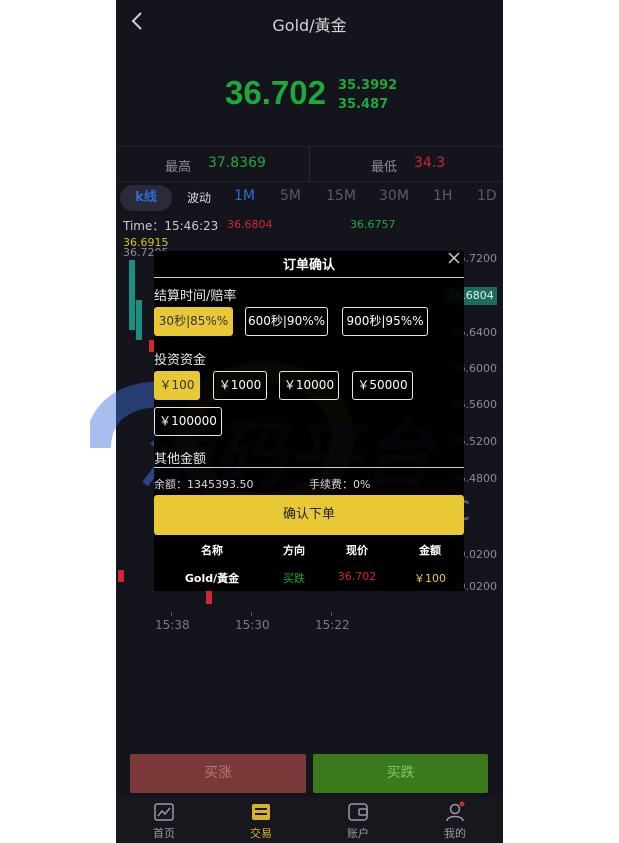 Image resolution: width=619 pixels, height=843 pixels. I want to click on tab-1m: 1M, so click(244, 196).